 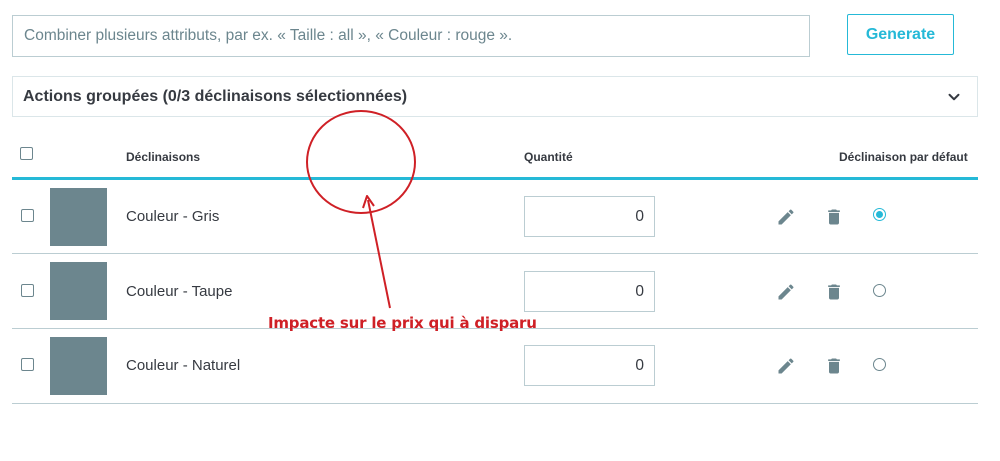 What do you see at coordinates (179, 291) in the screenshot?
I see `combination-label: Couleur - Taupe` at bounding box center [179, 291].